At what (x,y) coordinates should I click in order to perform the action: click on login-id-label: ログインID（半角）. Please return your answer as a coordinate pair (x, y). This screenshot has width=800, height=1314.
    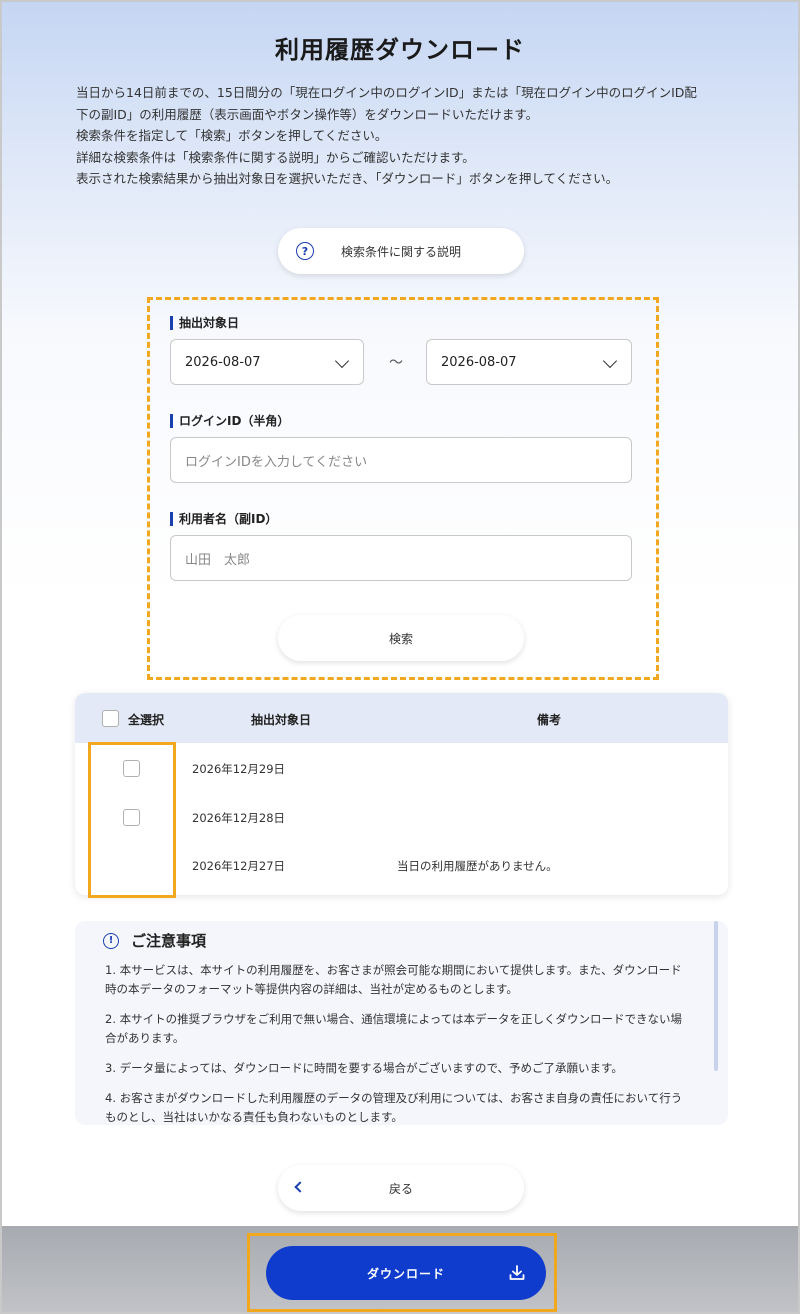
    Looking at the image, I should click on (229, 421).